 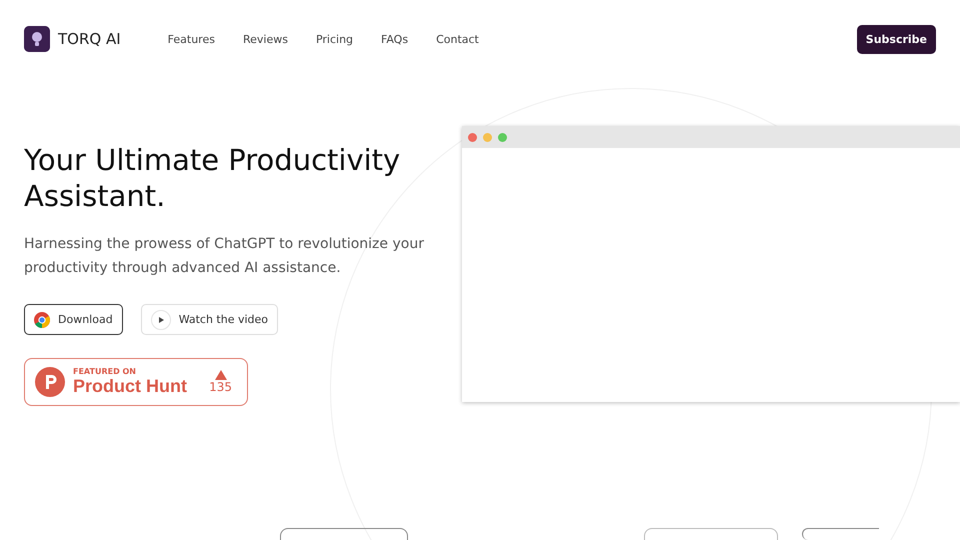 I want to click on hero-title: Your Ultimate Productivity Assistant., so click(x=213, y=178).